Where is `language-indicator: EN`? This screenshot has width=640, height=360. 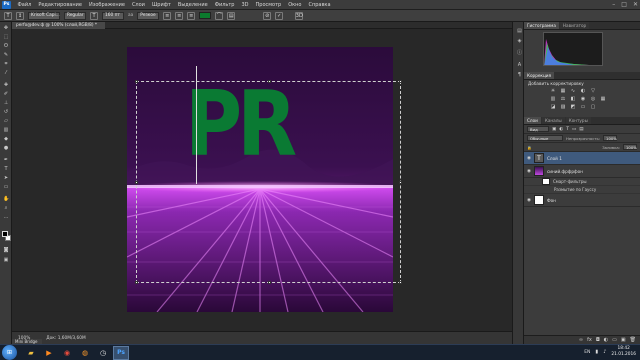
language-indicator: EN is located at coordinates (587, 352).